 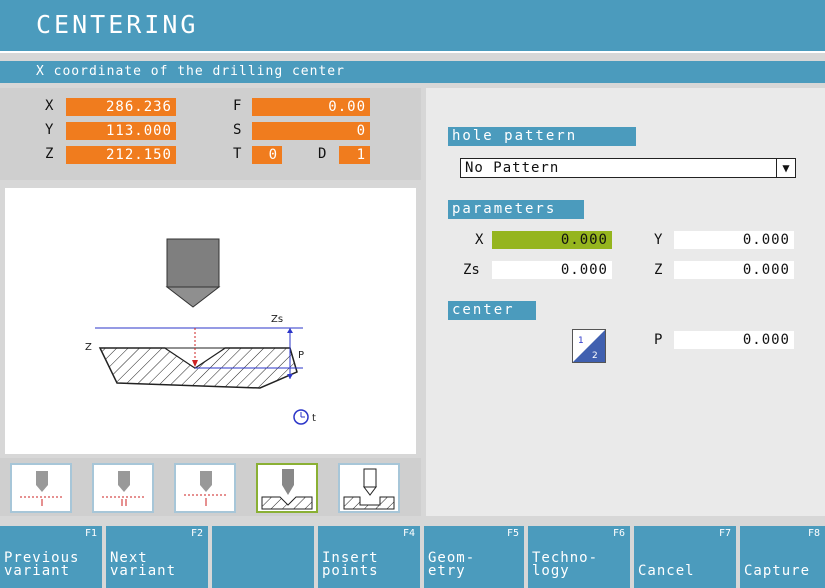 What do you see at coordinates (734, 340) in the screenshot?
I see `center-p-input: 0.000` at bounding box center [734, 340].